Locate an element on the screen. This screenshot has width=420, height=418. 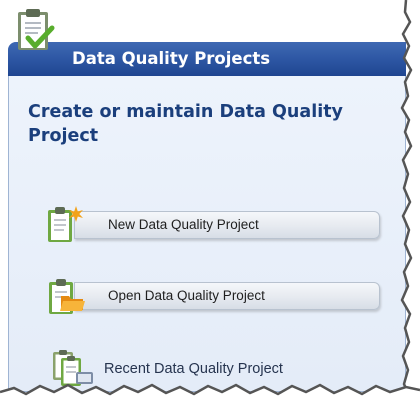
clipboard-new-icon is located at coordinates (65, 224).